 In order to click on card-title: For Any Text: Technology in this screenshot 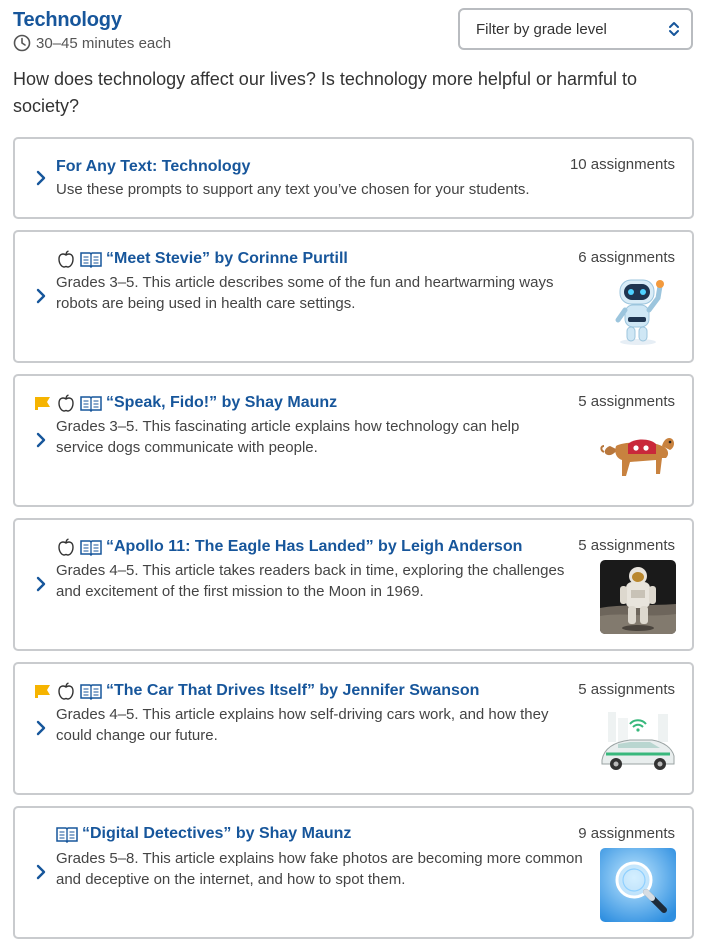, I will do `click(153, 167)`.